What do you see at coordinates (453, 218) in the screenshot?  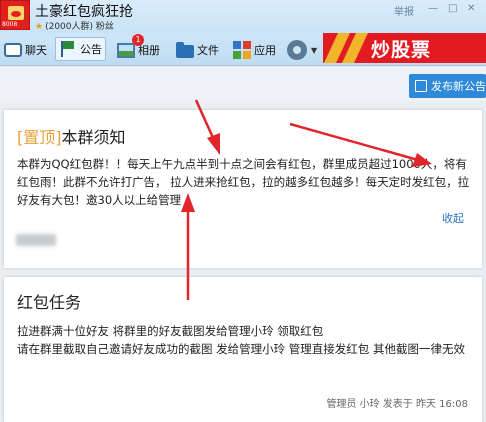 I see `collapse-link: 收起` at bounding box center [453, 218].